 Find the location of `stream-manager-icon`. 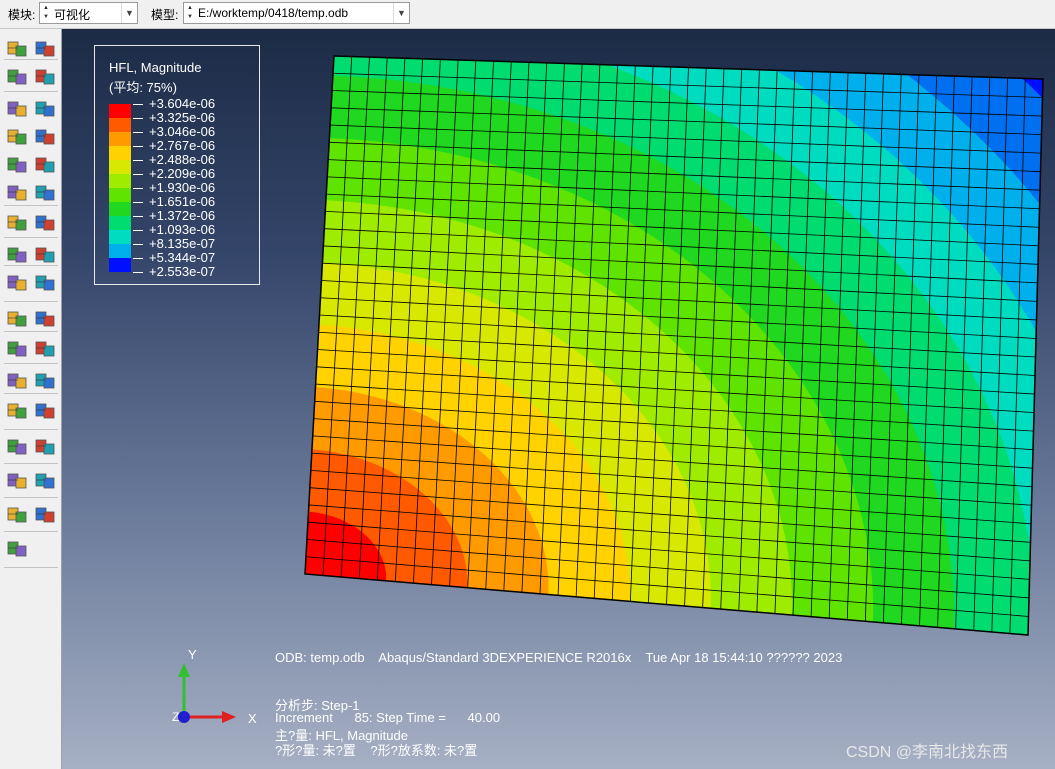

stream-manager-icon is located at coordinates (45, 481).